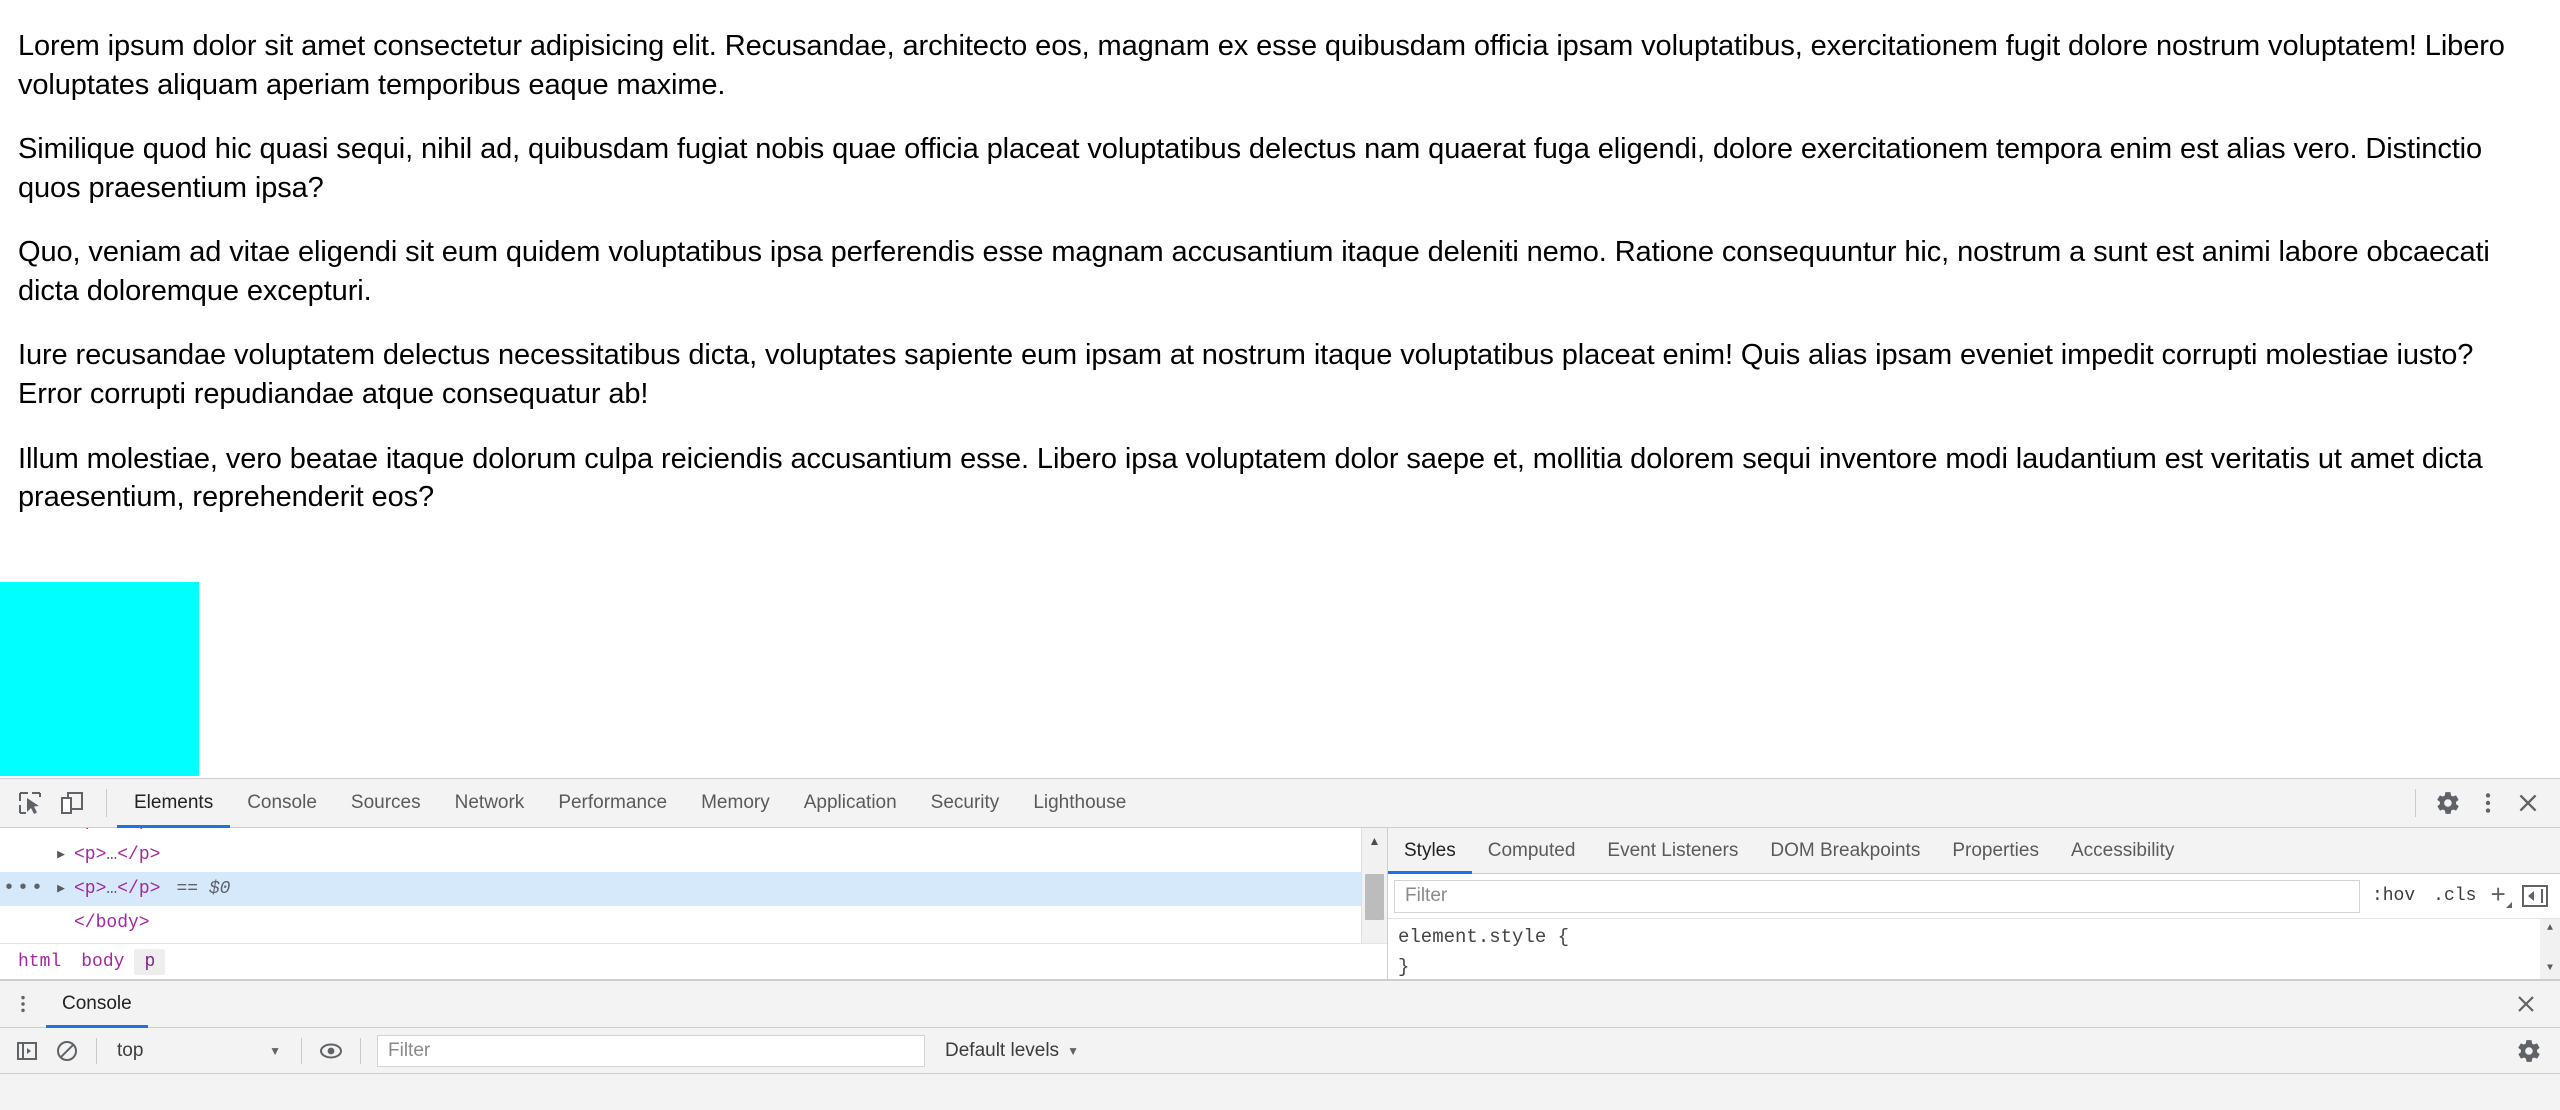 Image resolution: width=2560 pixels, height=1110 pixels. What do you see at coordinates (1374, 897) in the screenshot?
I see `scrollbar-thumb` at bounding box center [1374, 897].